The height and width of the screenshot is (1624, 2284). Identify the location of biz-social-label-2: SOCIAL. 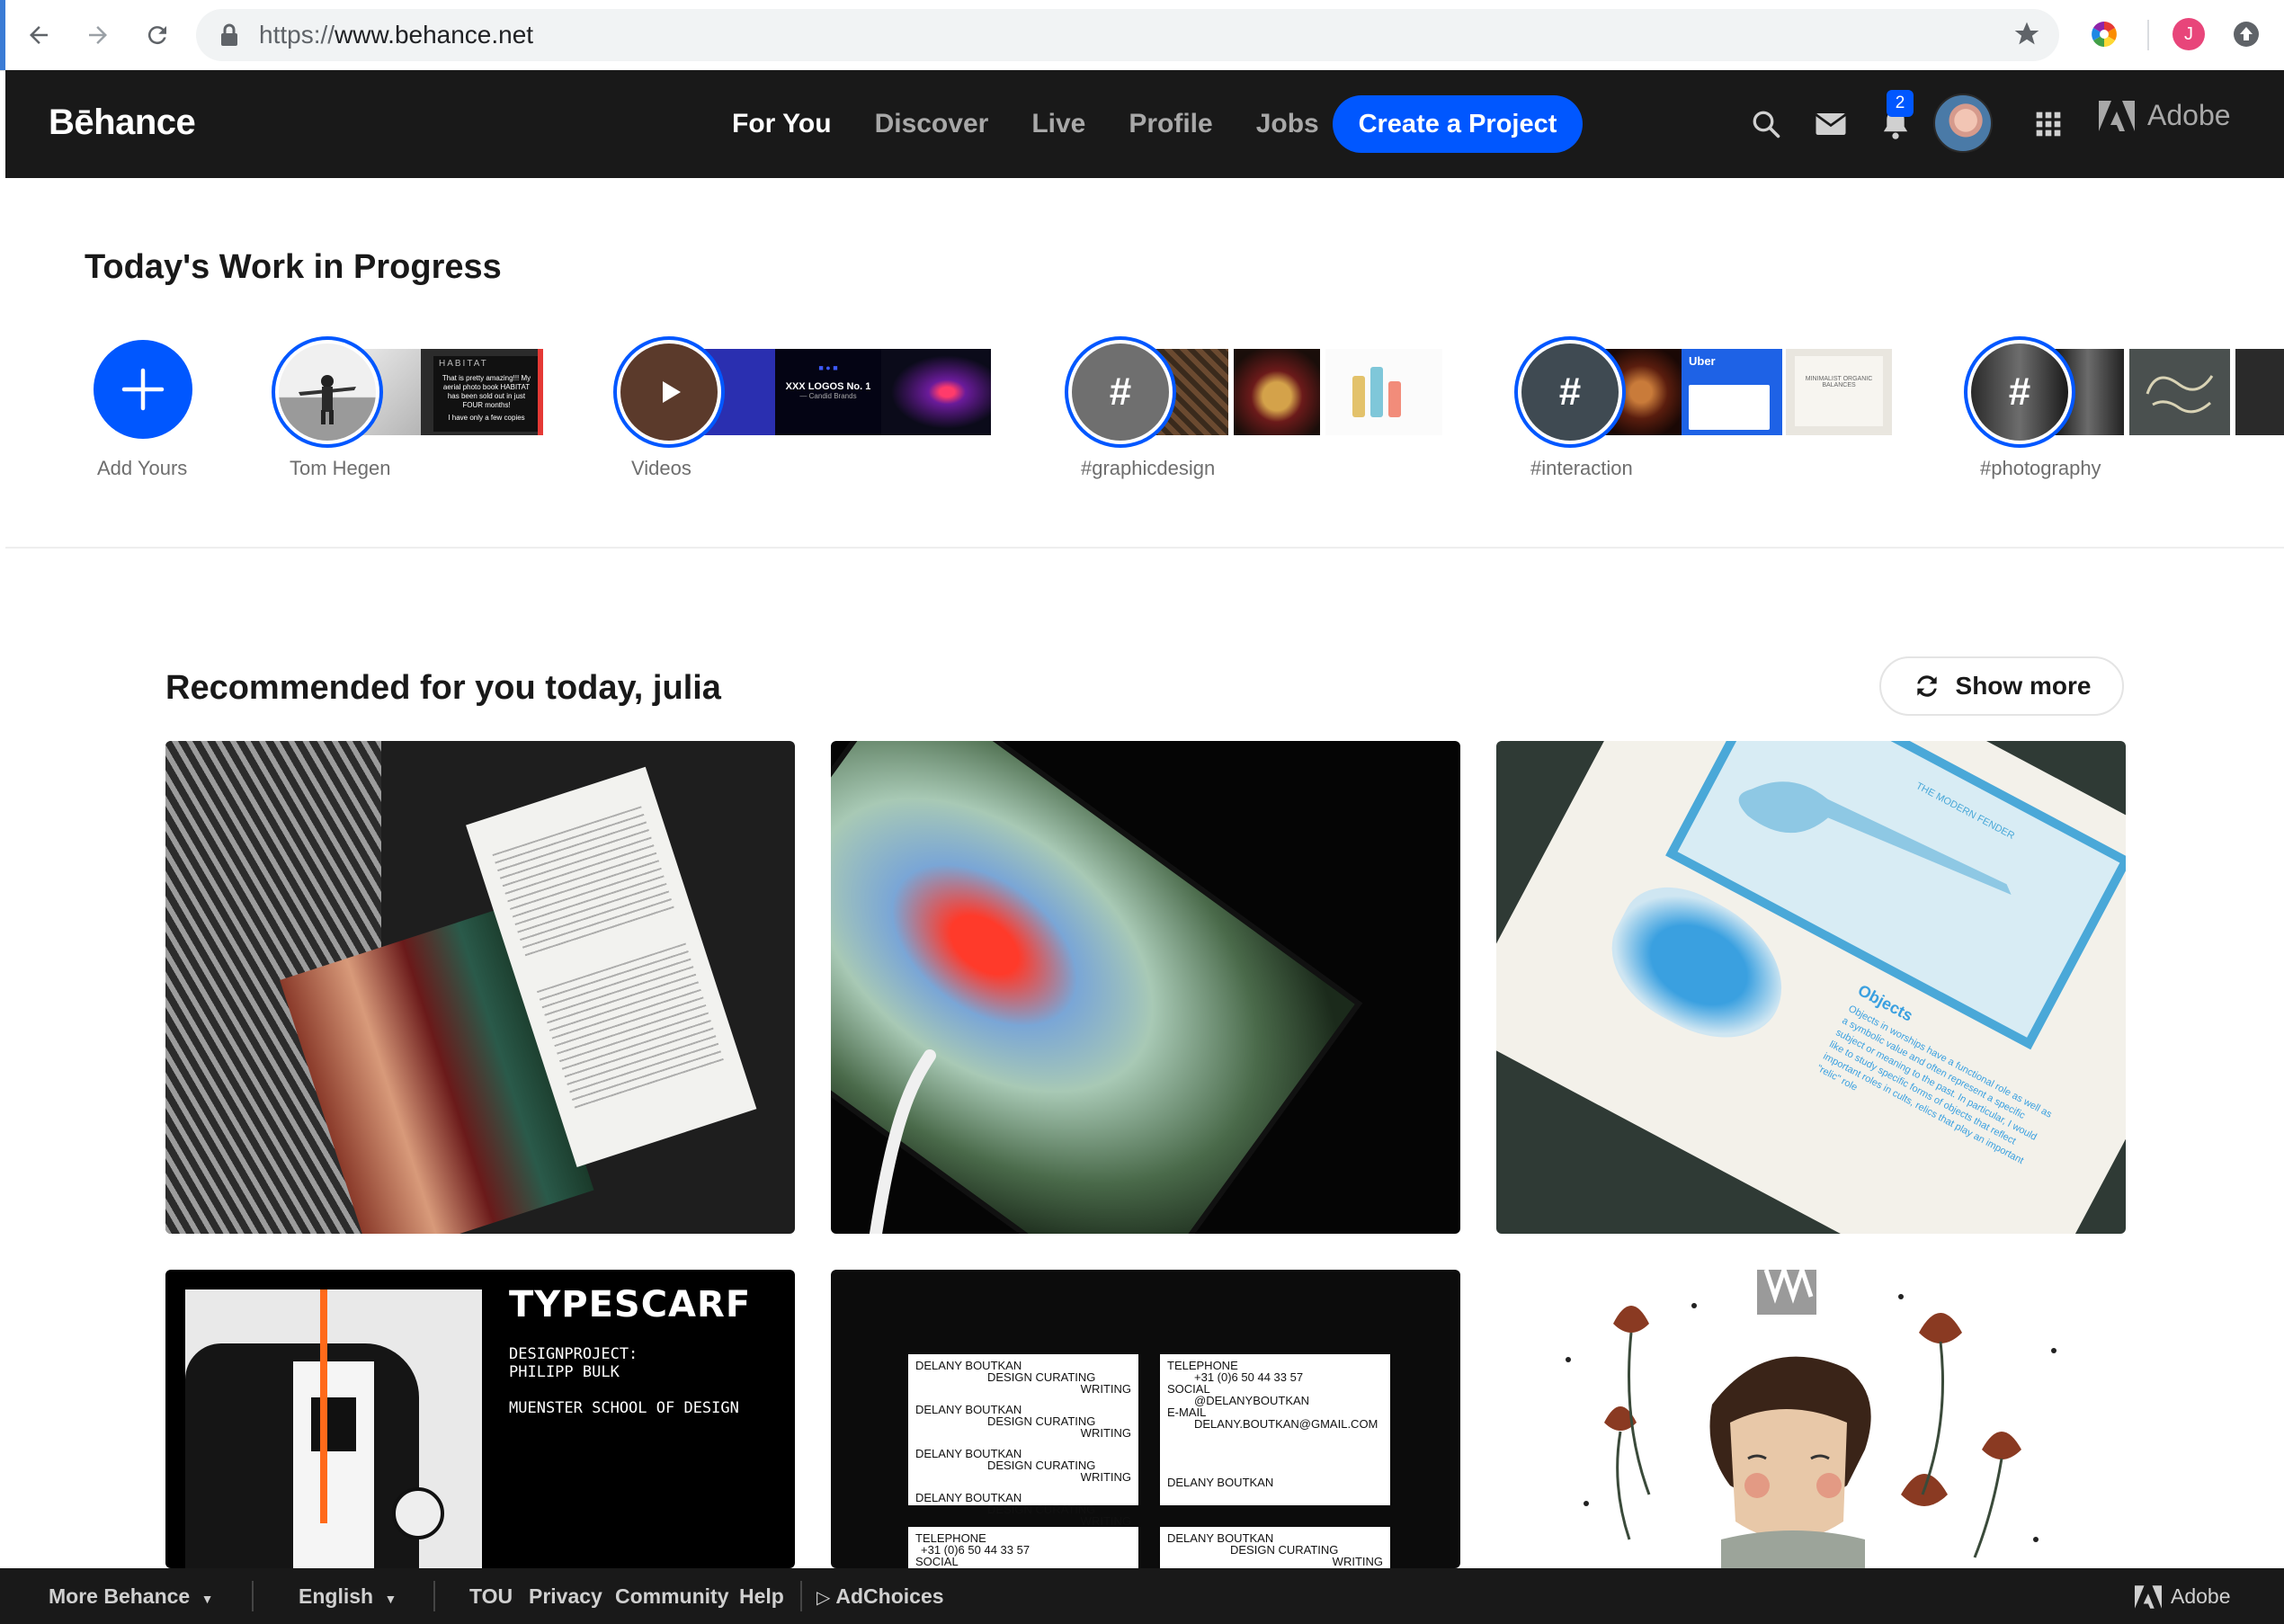
(937, 1561).